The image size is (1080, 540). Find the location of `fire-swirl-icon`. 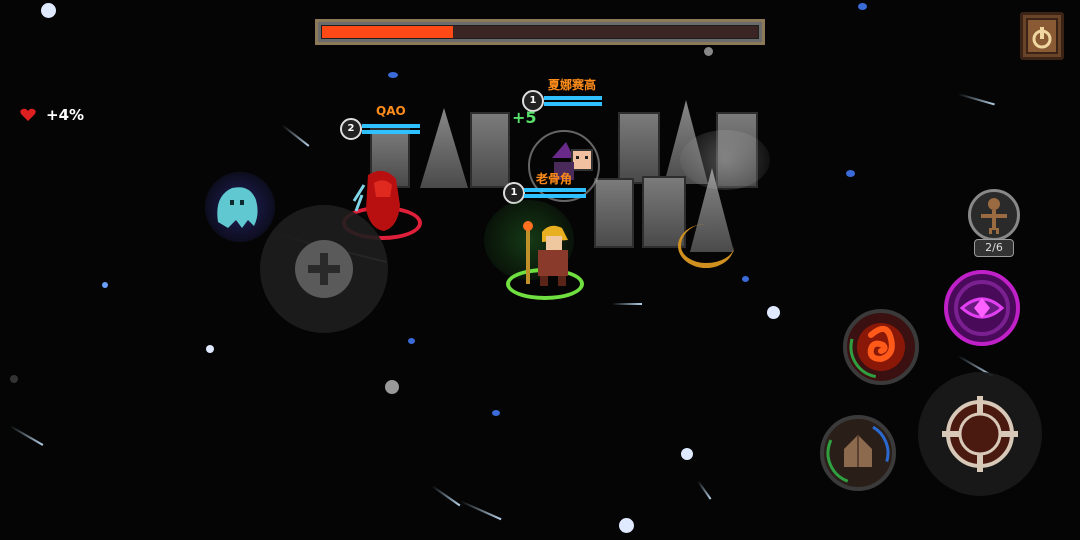

fire-swirl-icon is located at coordinates (881, 347).